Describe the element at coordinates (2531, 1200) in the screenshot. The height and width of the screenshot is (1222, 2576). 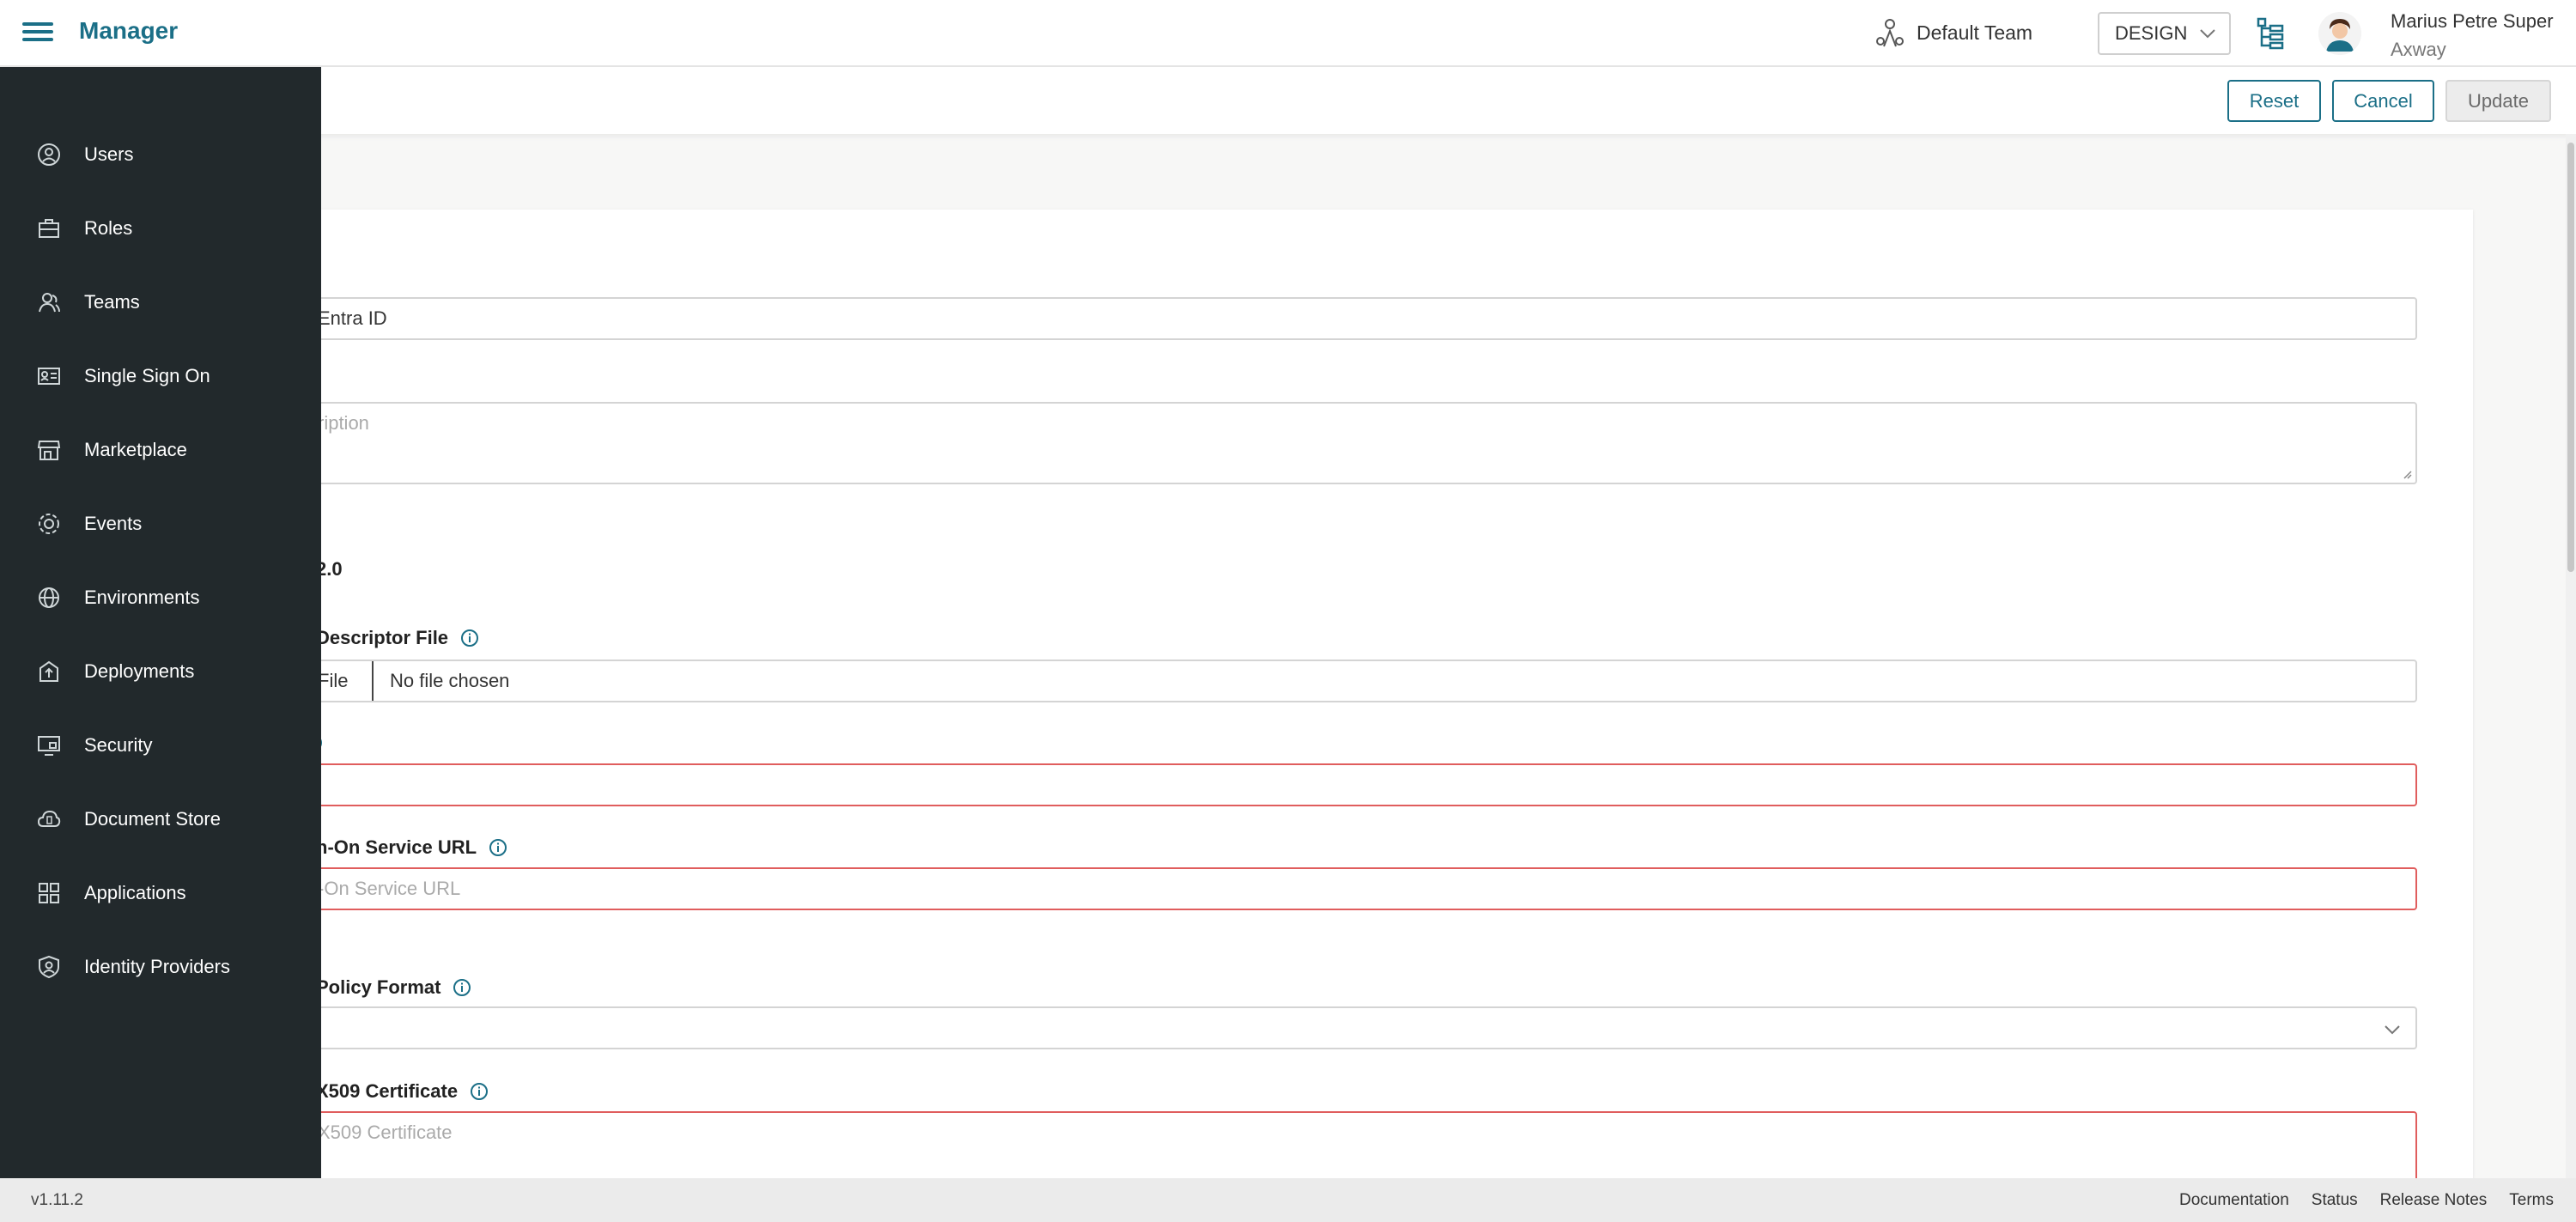
I see `terms-link: Terms` at that location.